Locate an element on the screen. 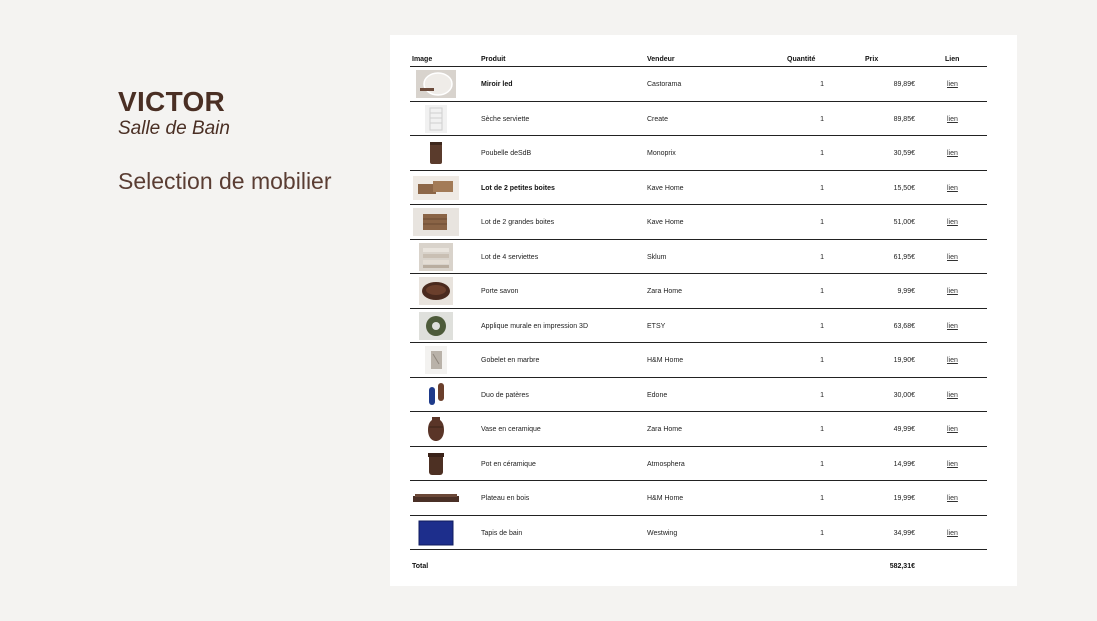  product-name: Lot de 2 grandes boites is located at coordinates (518, 222).